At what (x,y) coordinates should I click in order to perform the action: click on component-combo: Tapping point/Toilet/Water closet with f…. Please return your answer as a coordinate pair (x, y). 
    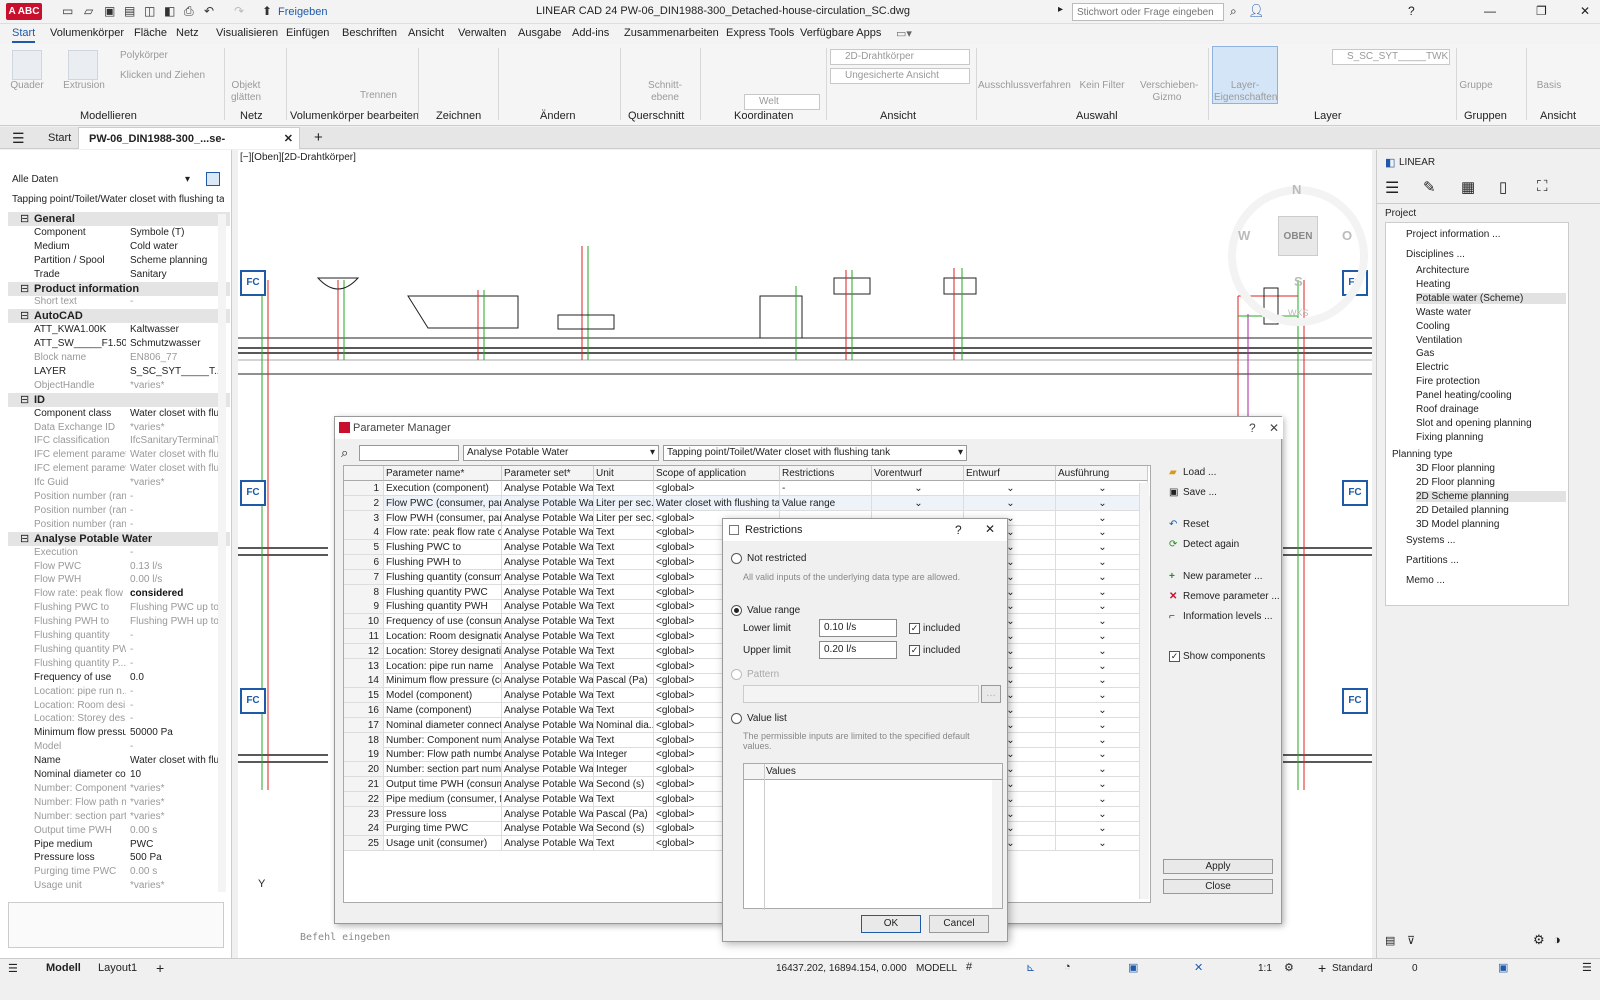
    Looking at the image, I should click on (815, 453).